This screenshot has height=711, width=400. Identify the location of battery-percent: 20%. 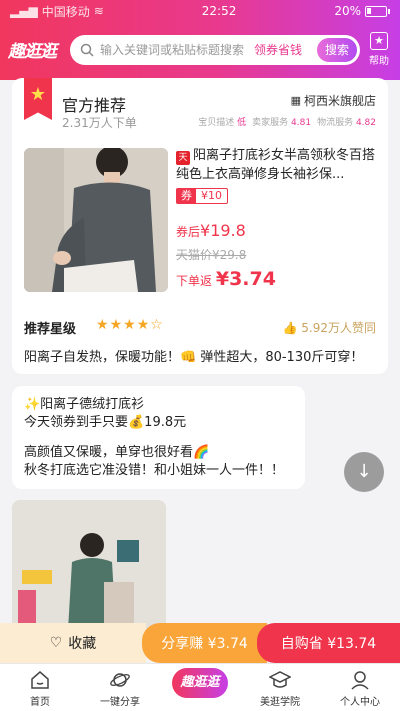
(347, 11).